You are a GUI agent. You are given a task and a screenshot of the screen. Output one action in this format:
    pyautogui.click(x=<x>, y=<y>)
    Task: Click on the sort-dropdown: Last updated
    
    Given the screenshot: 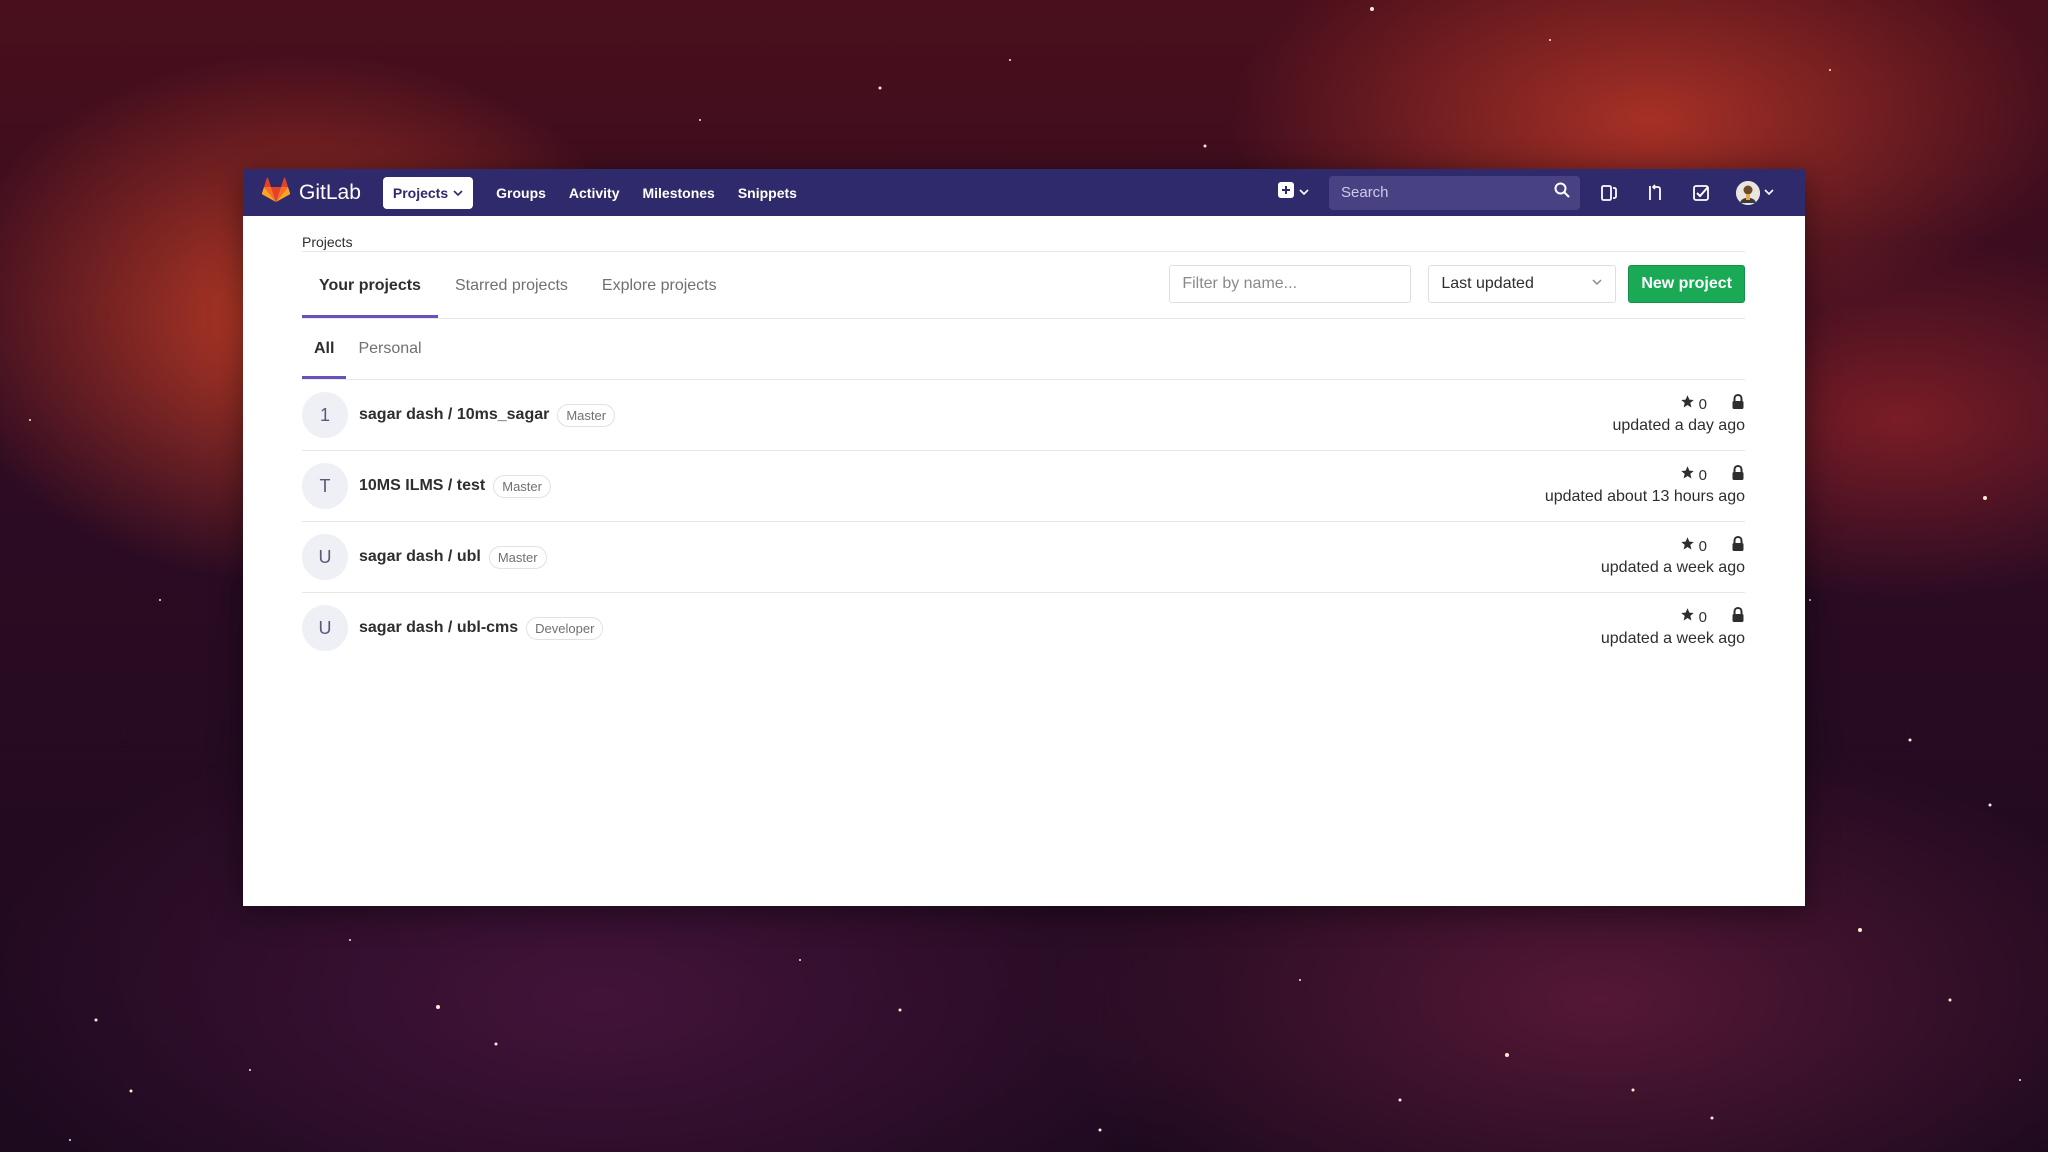 What is the action you would take?
    pyautogui.click(x=1522, y=284)
    